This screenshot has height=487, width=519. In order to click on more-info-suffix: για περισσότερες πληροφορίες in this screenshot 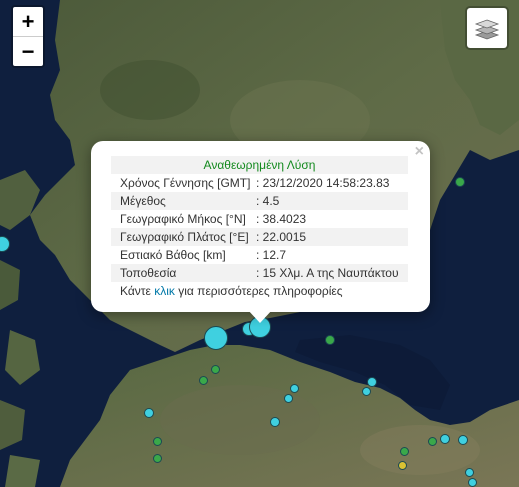, I will do `click(258, 291)`.